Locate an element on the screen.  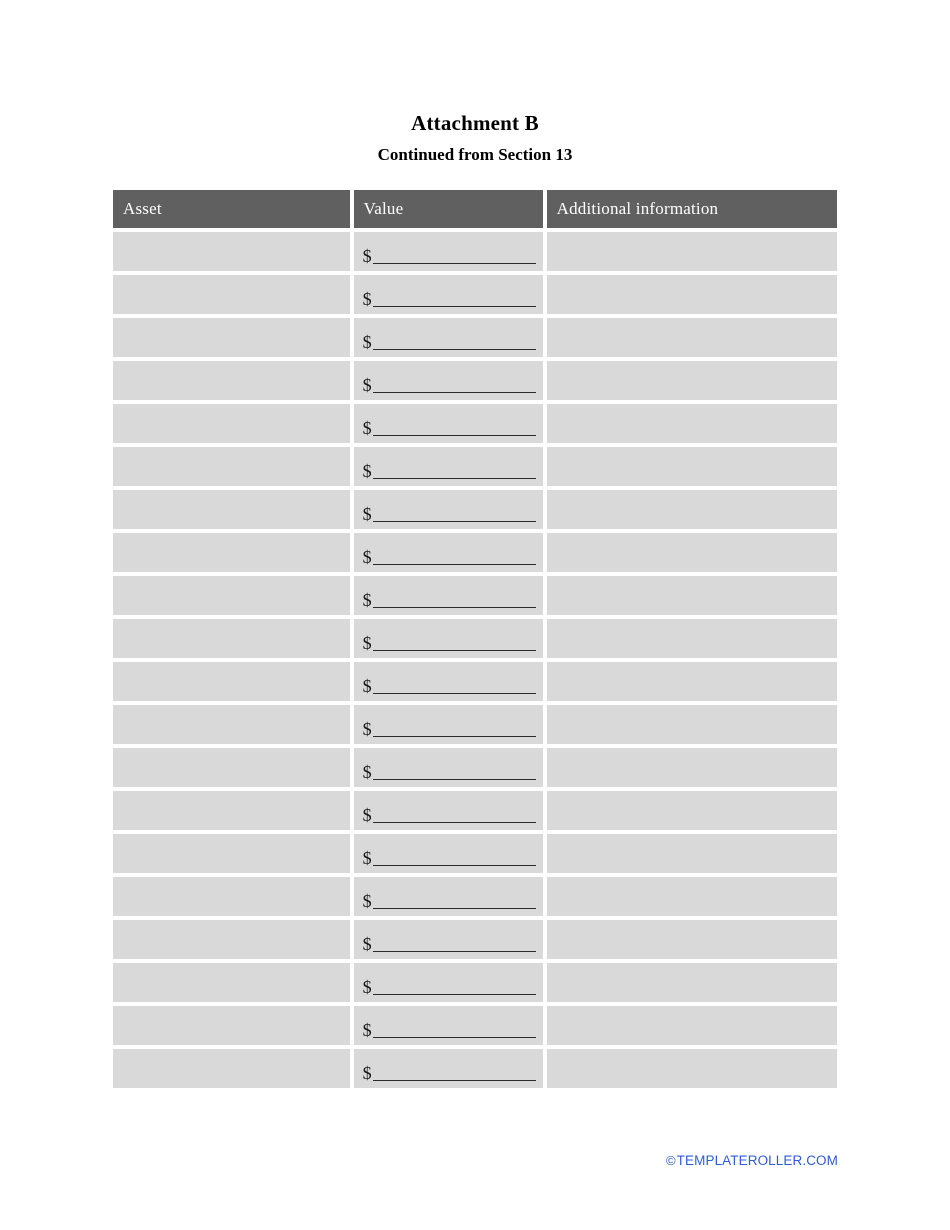
column-header-additional-information: Additional information is located at coordinates (691, 209).